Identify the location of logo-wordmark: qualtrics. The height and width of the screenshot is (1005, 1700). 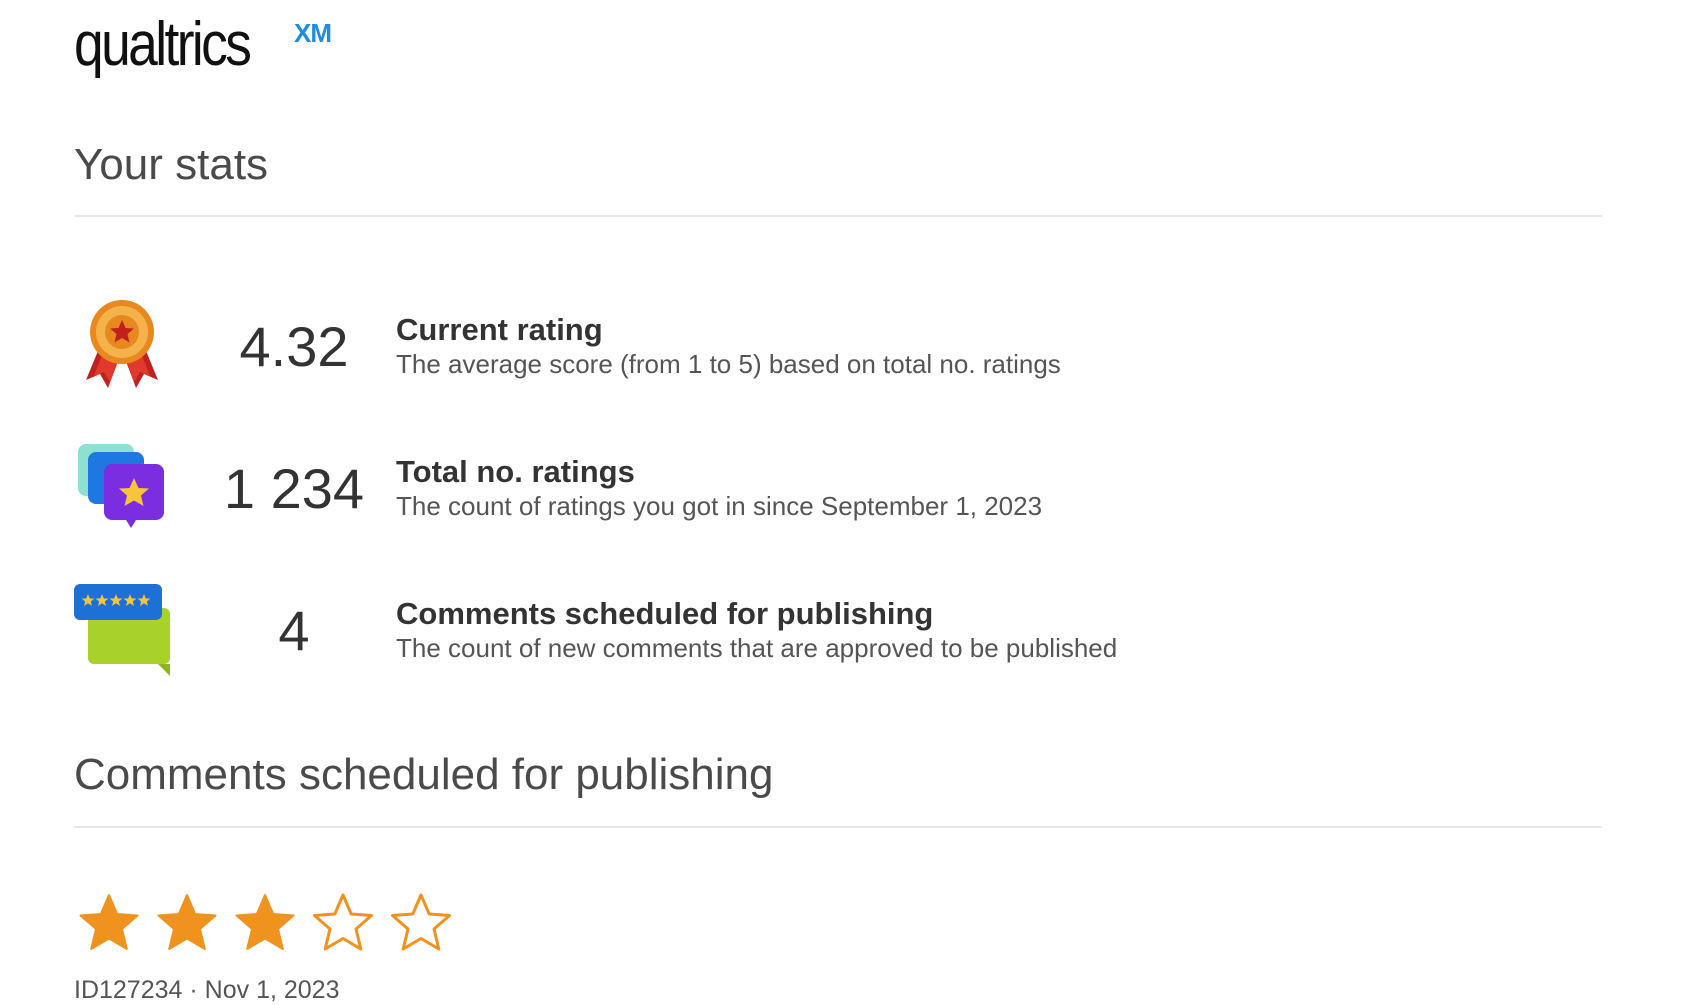
(163, 44).